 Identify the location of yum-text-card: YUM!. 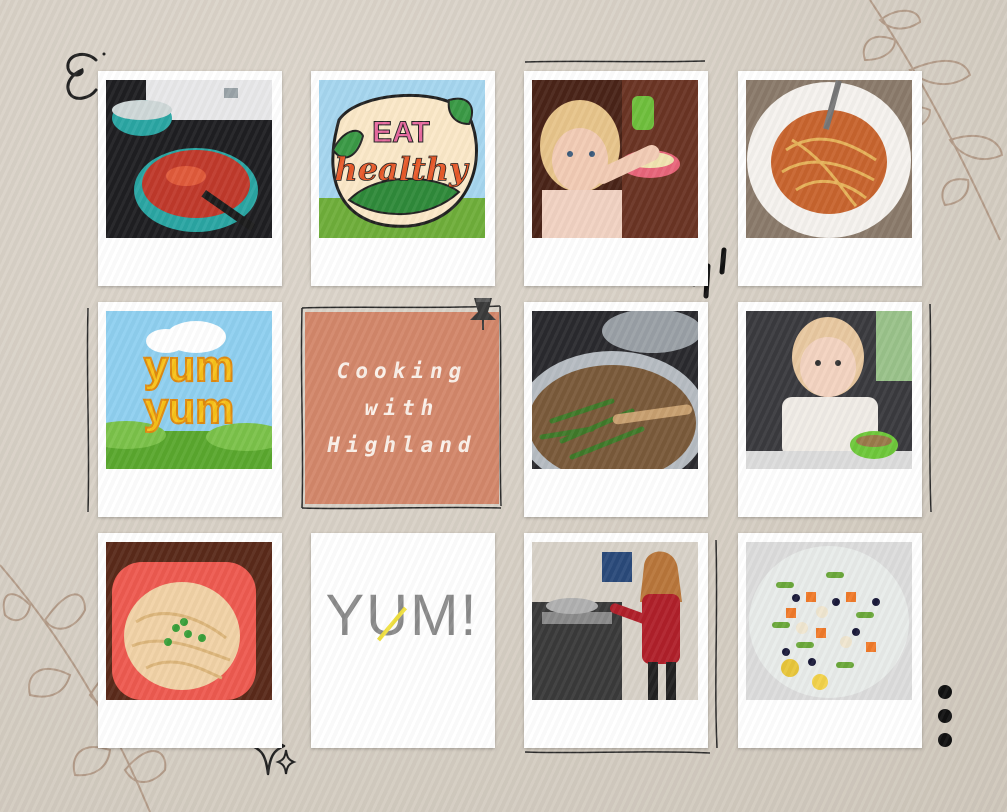
(402, 621).